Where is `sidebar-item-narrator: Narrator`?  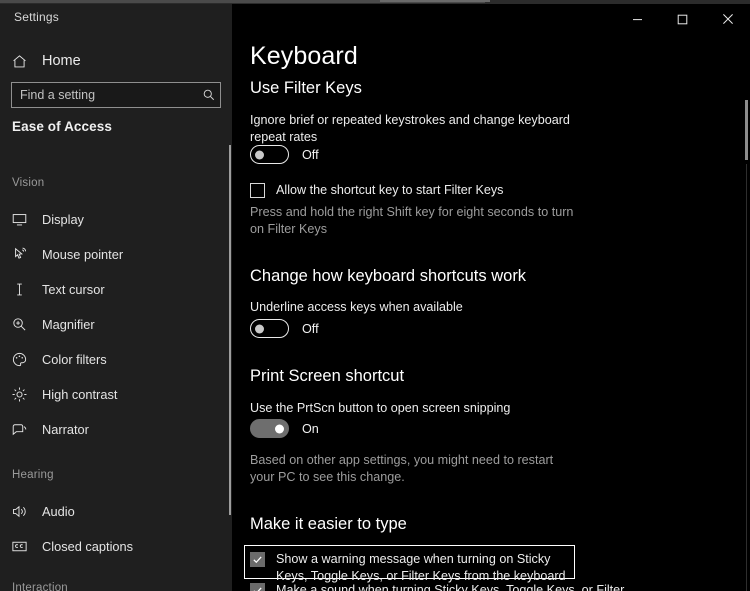 sidebar-item-narrator: Narrator is located at coordinates (112, 429).